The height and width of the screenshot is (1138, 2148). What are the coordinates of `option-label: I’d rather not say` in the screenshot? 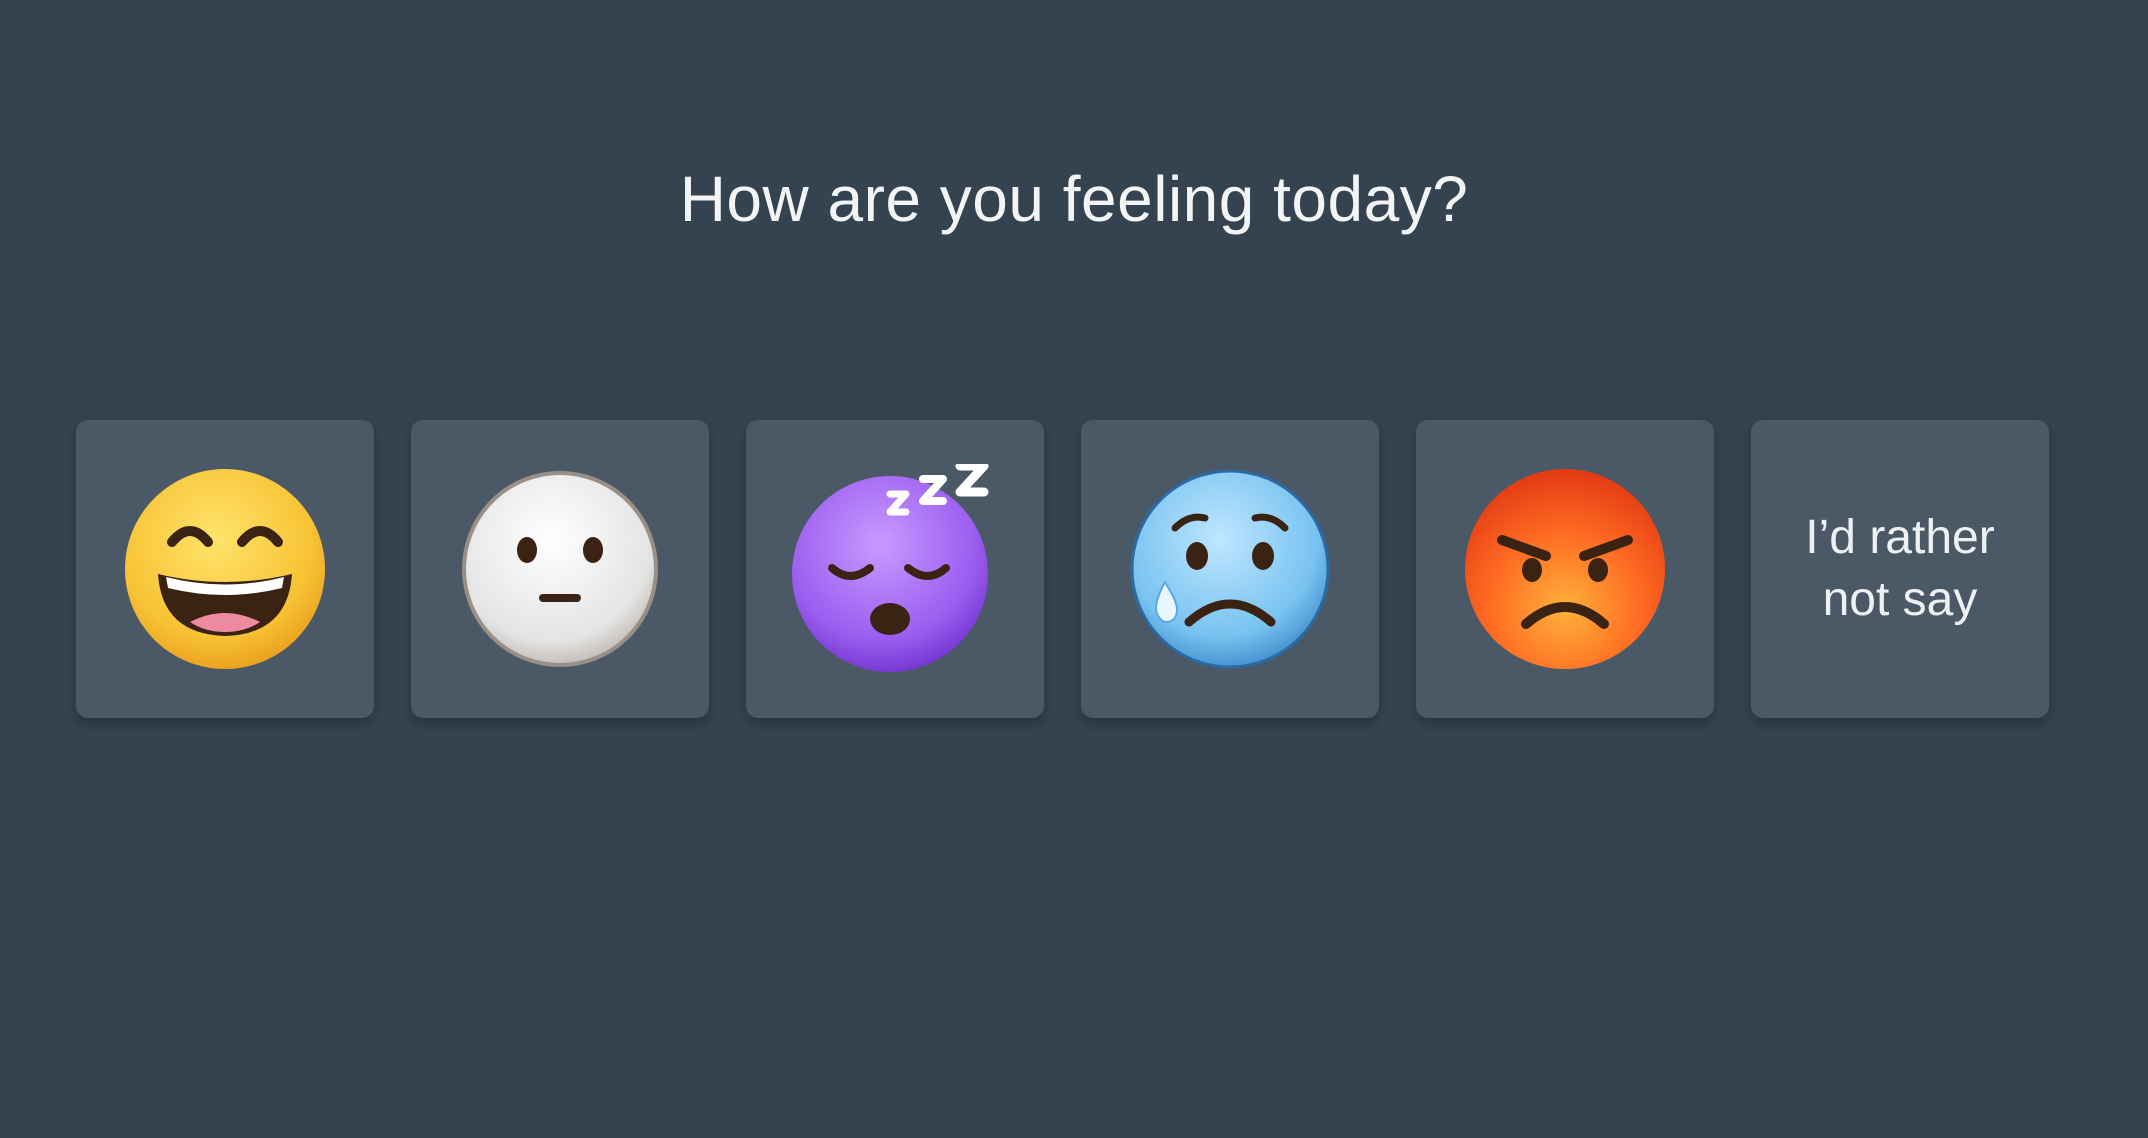 It's located at (1900, 568).